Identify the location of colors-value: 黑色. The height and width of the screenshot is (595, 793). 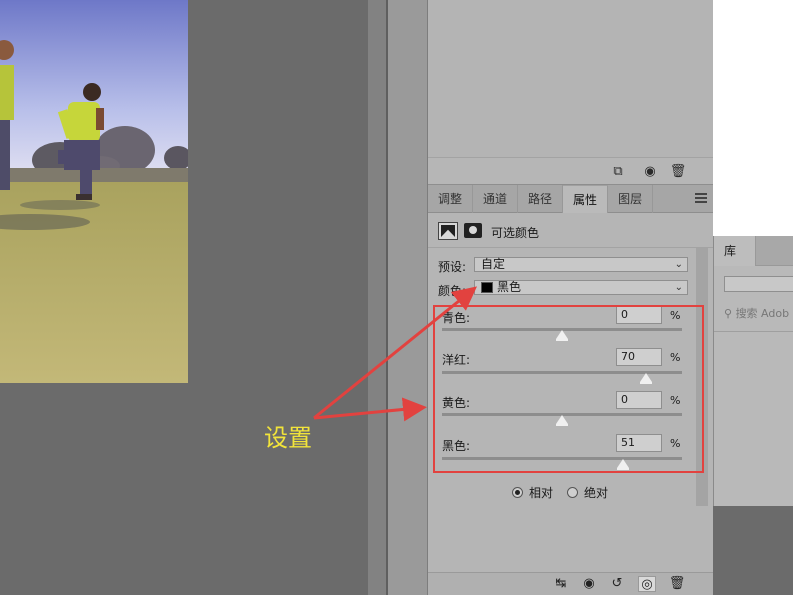
(509, 287).